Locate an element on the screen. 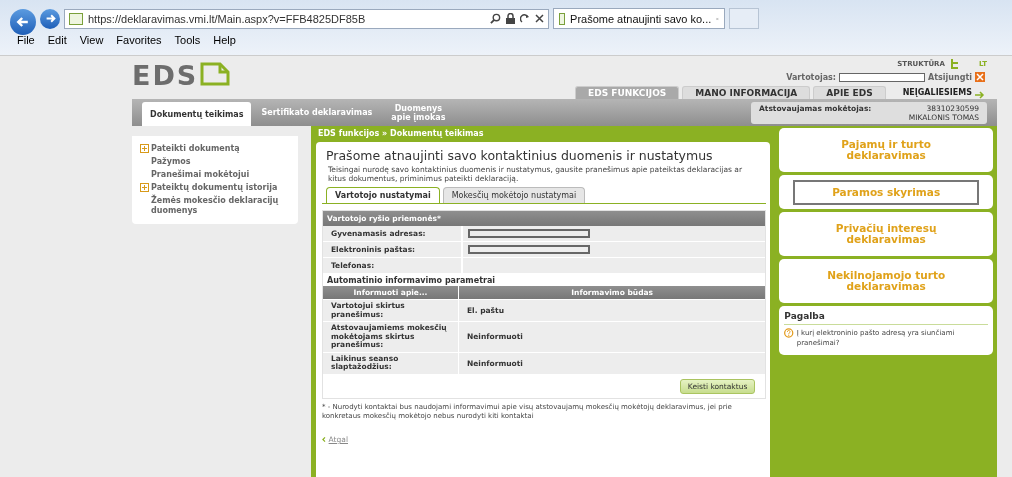  refresh-icon is located at coordinates (525, 18).